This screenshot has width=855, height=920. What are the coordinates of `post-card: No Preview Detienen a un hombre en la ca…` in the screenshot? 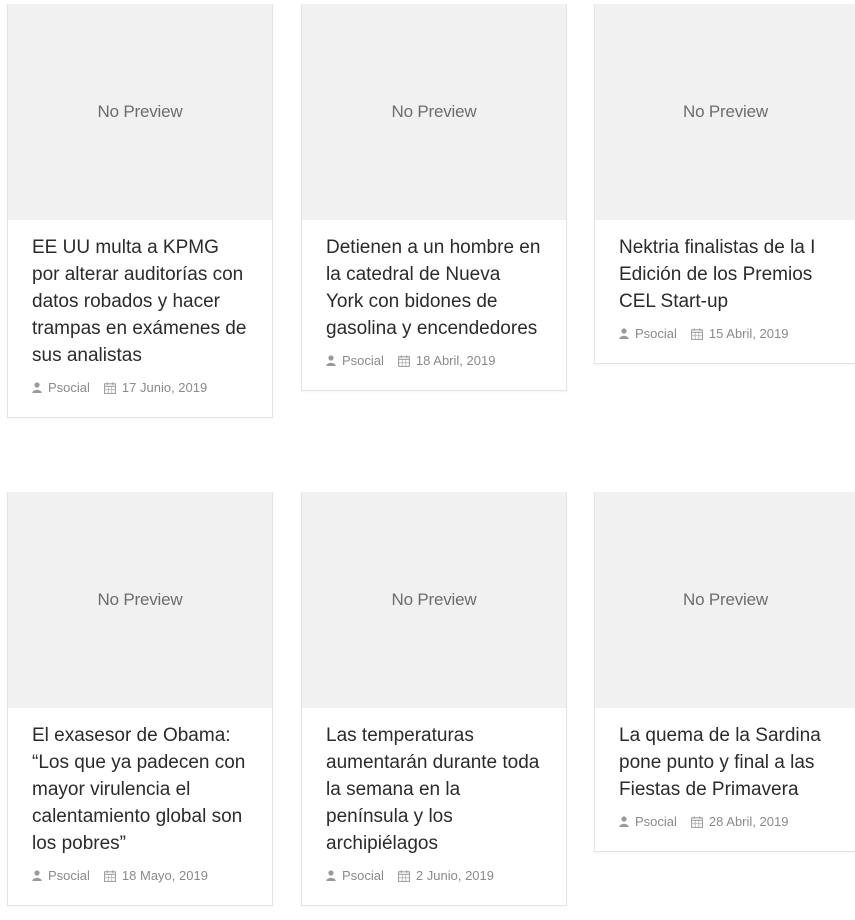 It's located at (434, 197).